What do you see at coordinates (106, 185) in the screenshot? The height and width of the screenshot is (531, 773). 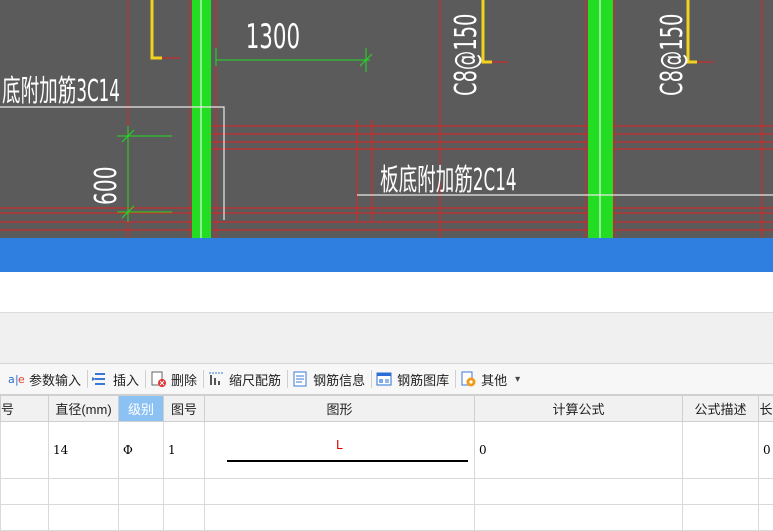 I see `cad-dim-label-600: 600` at bounding box center [106, 185].